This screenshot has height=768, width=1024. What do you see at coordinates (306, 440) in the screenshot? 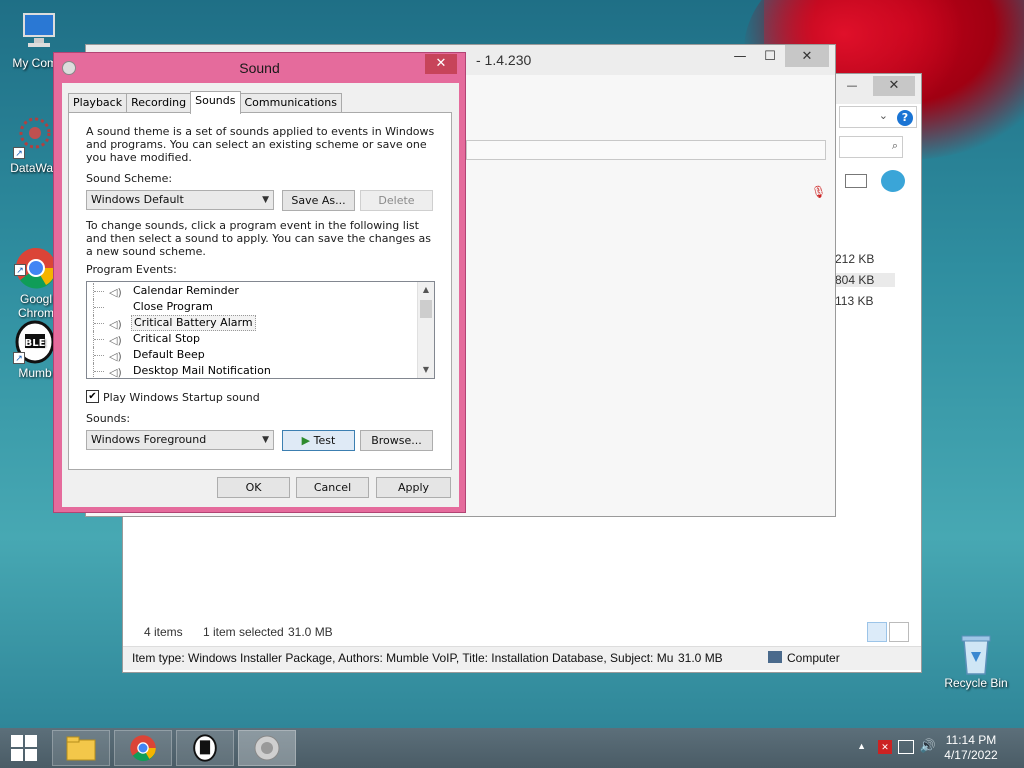
I see `play-icon: ▶` at bounding box center [306, 440].